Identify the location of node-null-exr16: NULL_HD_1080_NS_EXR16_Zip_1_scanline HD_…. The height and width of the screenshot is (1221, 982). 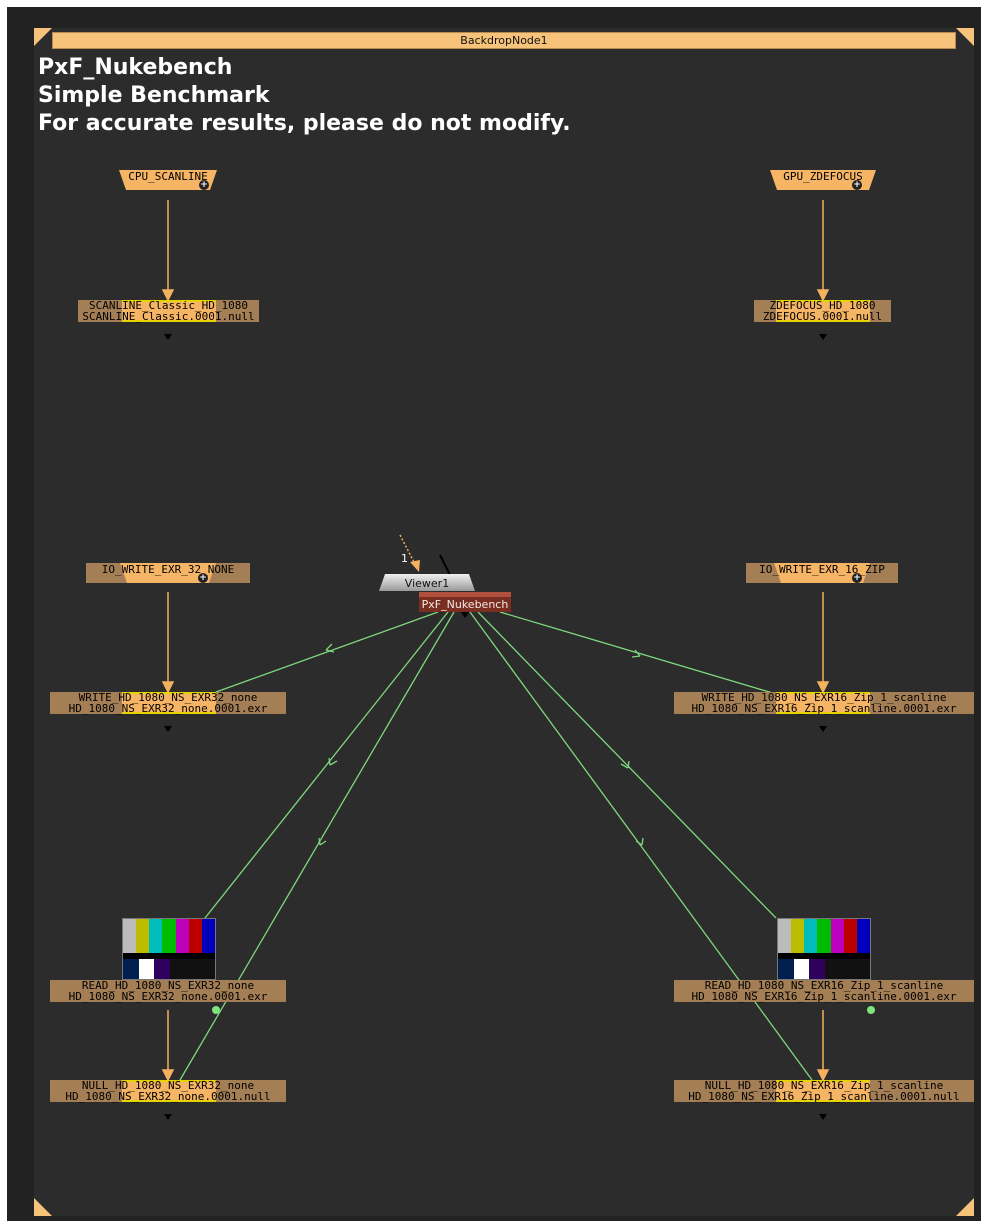
(824, 1091).